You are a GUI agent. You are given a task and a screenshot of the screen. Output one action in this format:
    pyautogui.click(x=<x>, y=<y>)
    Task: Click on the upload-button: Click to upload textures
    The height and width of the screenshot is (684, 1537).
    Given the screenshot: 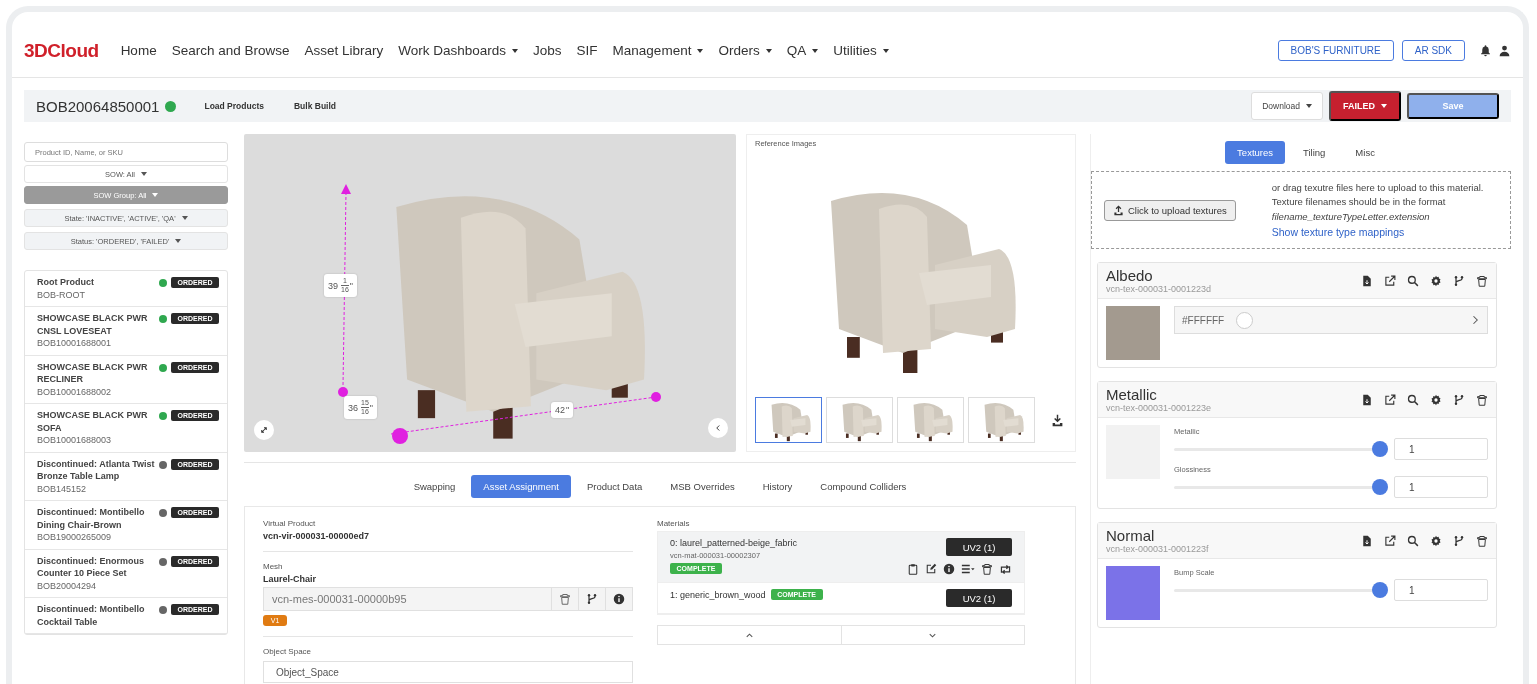 What is the action you would take?
    pyautogui.click(x=1170, y=210)
    